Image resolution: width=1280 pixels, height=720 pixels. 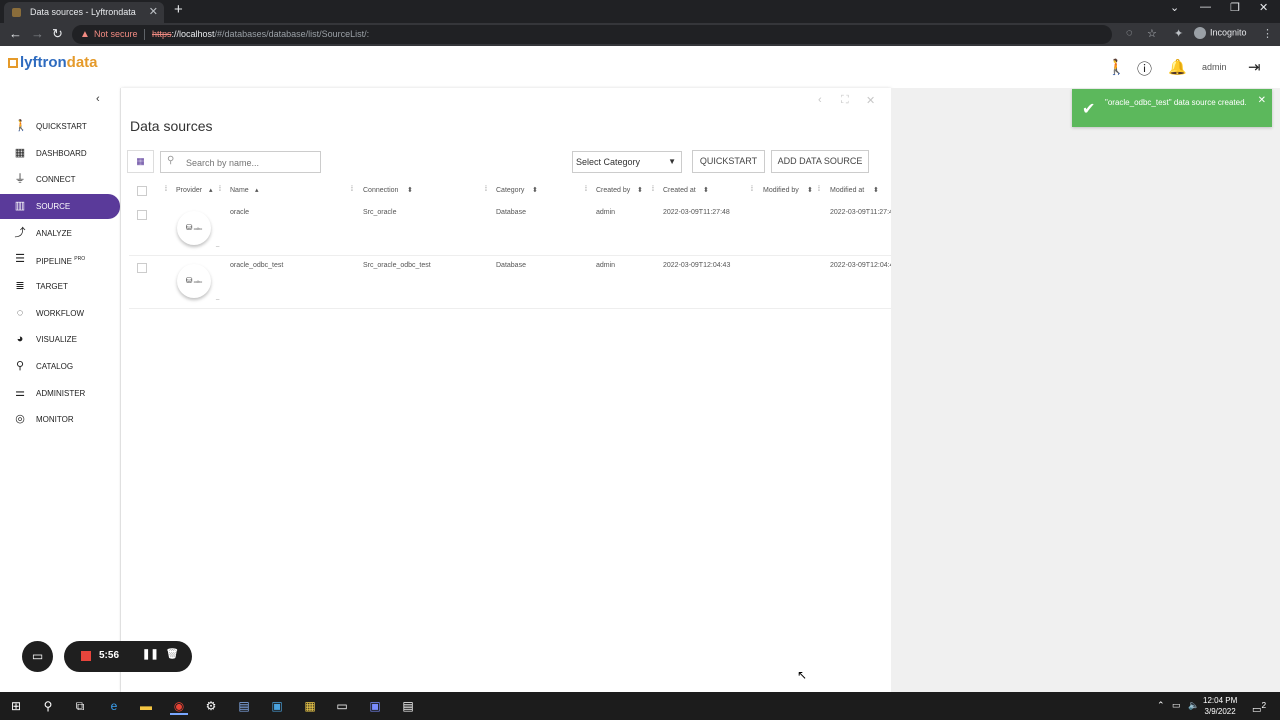 I want to click on app-logo: lyftrondata, so click(x=53, y=62).